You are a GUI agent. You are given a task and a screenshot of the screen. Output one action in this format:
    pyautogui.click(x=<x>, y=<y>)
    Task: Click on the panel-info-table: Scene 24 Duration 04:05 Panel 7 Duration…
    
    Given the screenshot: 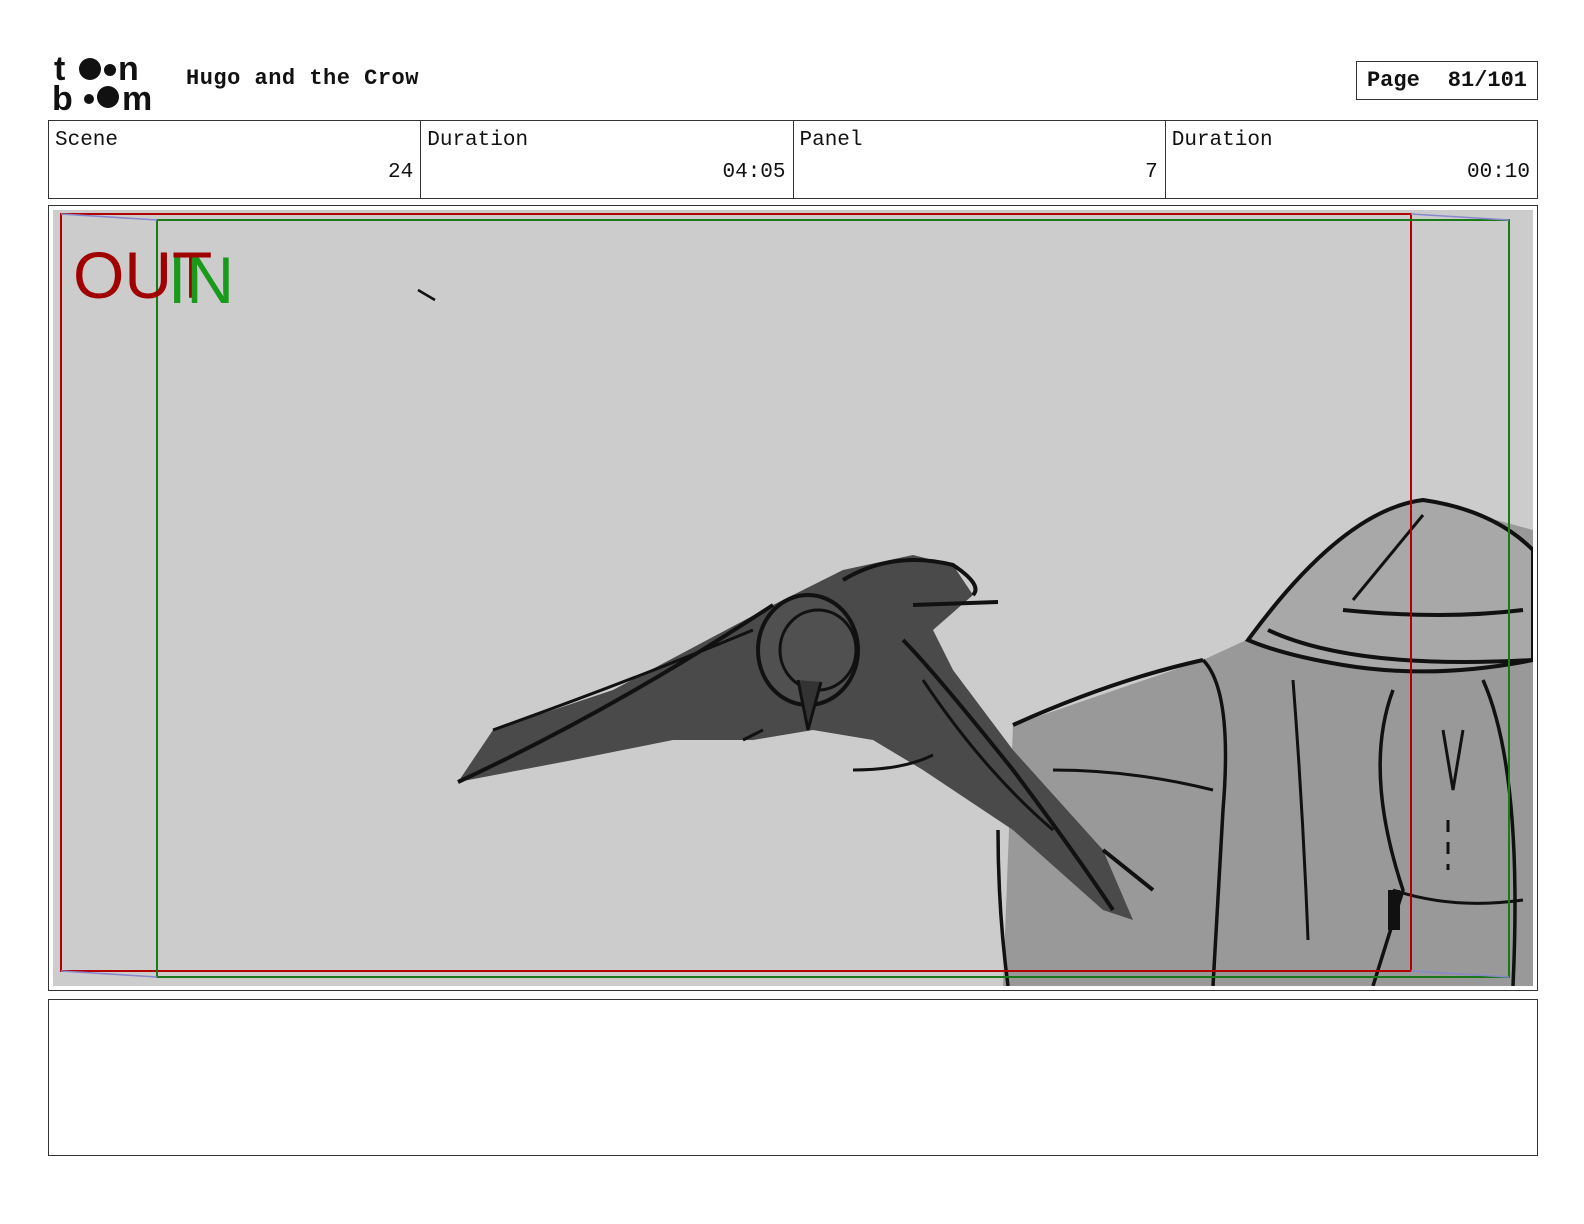 What is the action you would take?
    pyautogui.click(x=793, y=159)
    